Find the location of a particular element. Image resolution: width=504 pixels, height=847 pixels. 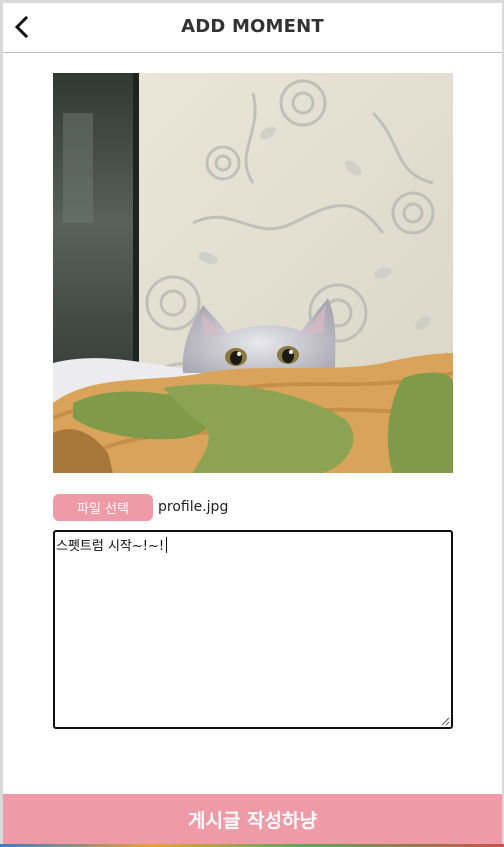

text-caret is located at coordinates (167, 545).